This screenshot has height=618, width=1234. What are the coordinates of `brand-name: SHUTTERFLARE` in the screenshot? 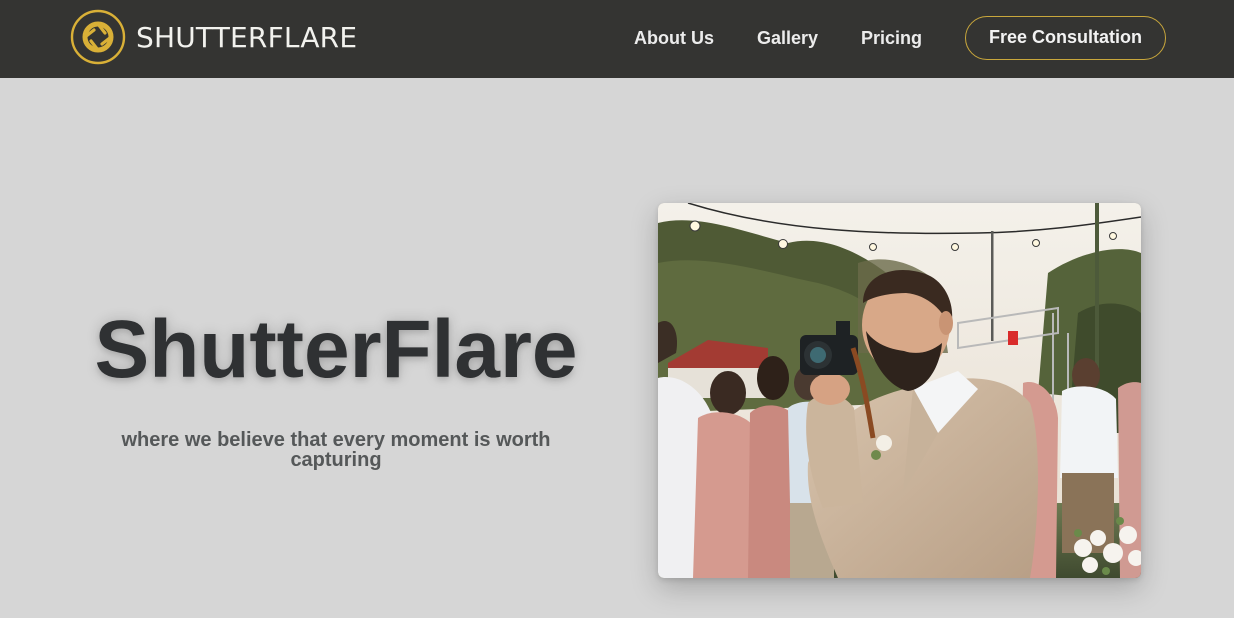 It's located at (247, 37).